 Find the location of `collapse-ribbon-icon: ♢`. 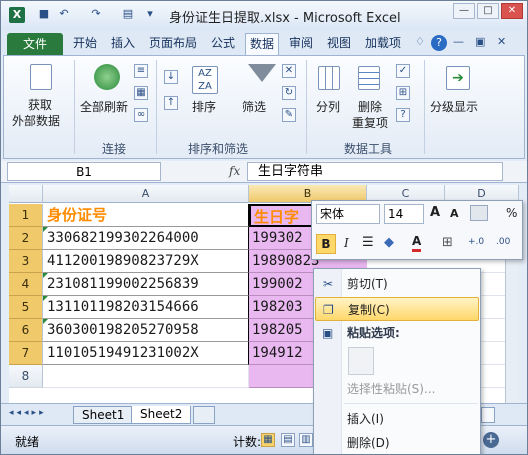

collapse-ribbon-icon: ♢ is located at coordinates (420, 41).